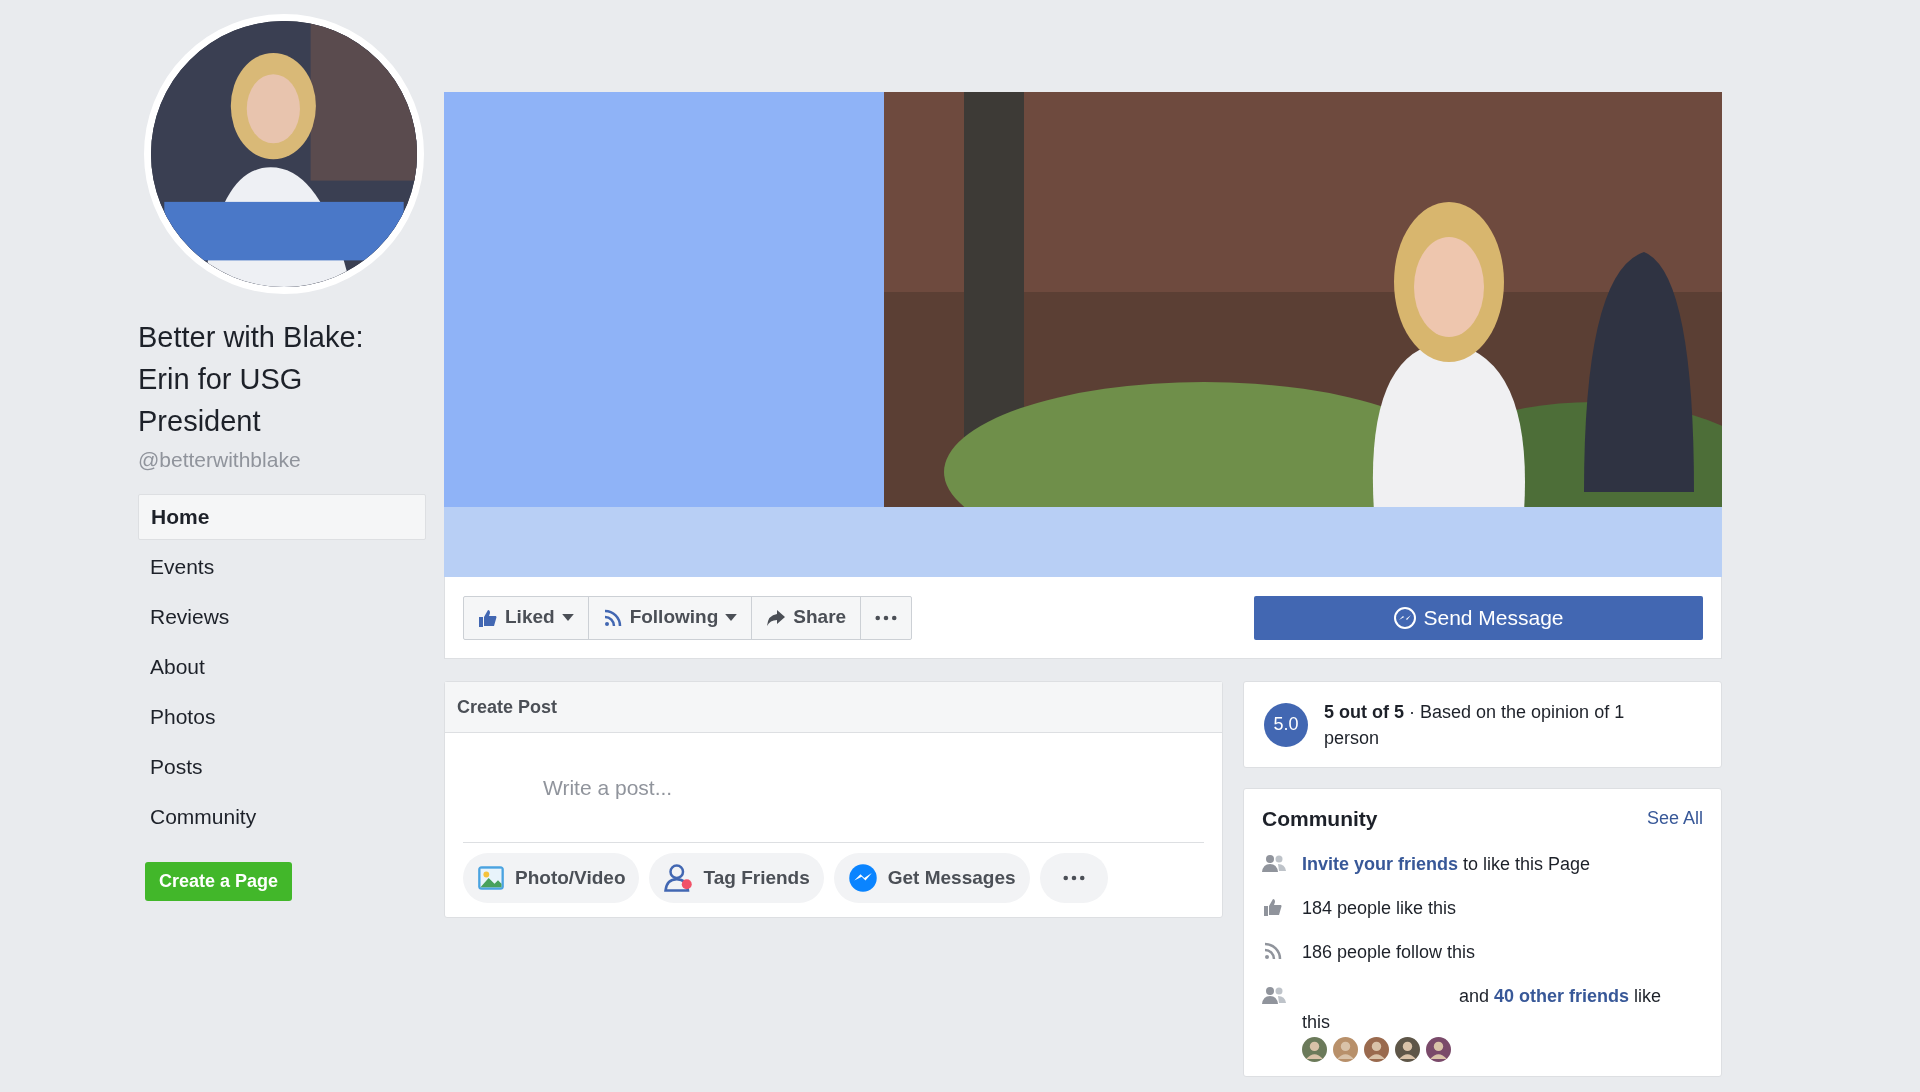 This screenshot has width=1920, height=1092. I want to click on nav-item: Photos, so click(282, 716).